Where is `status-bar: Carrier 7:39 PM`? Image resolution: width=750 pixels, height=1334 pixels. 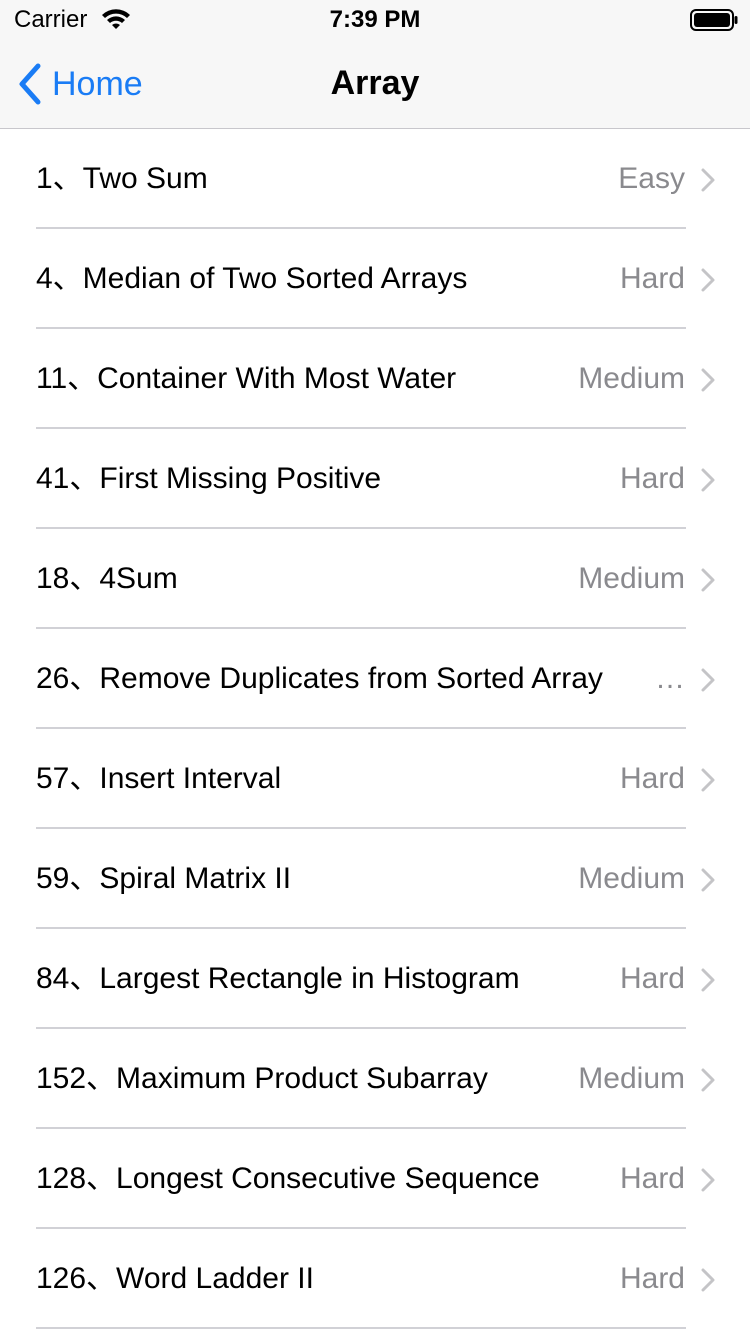
status-bar: Carrier 7:39 PM is located at coordinates (375, 20).